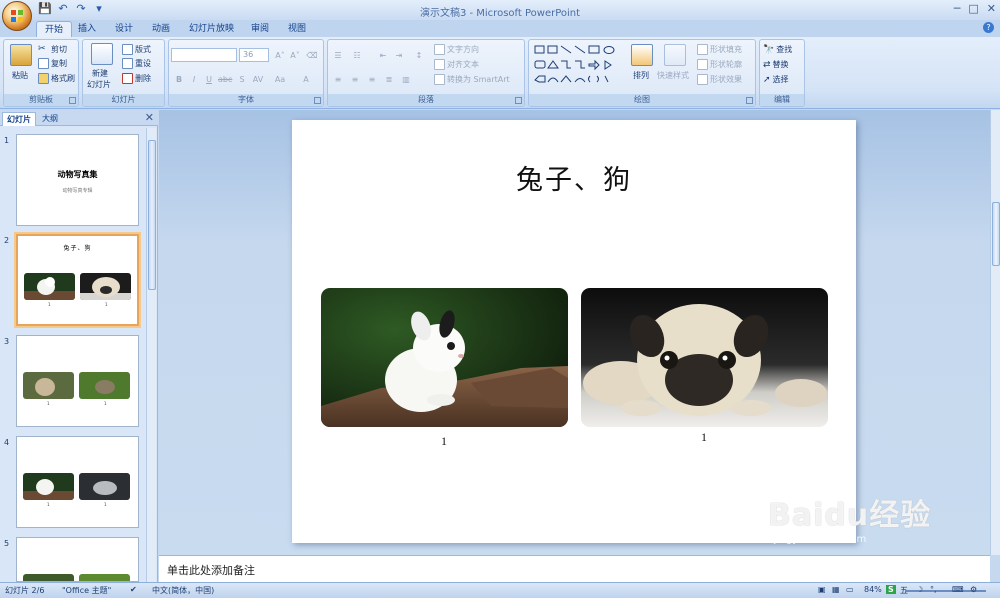 The image size is (1000, 598). Describe the element at coordinates (389, 78) in the screenshot. I see `justify-icon: ≣` at that location.